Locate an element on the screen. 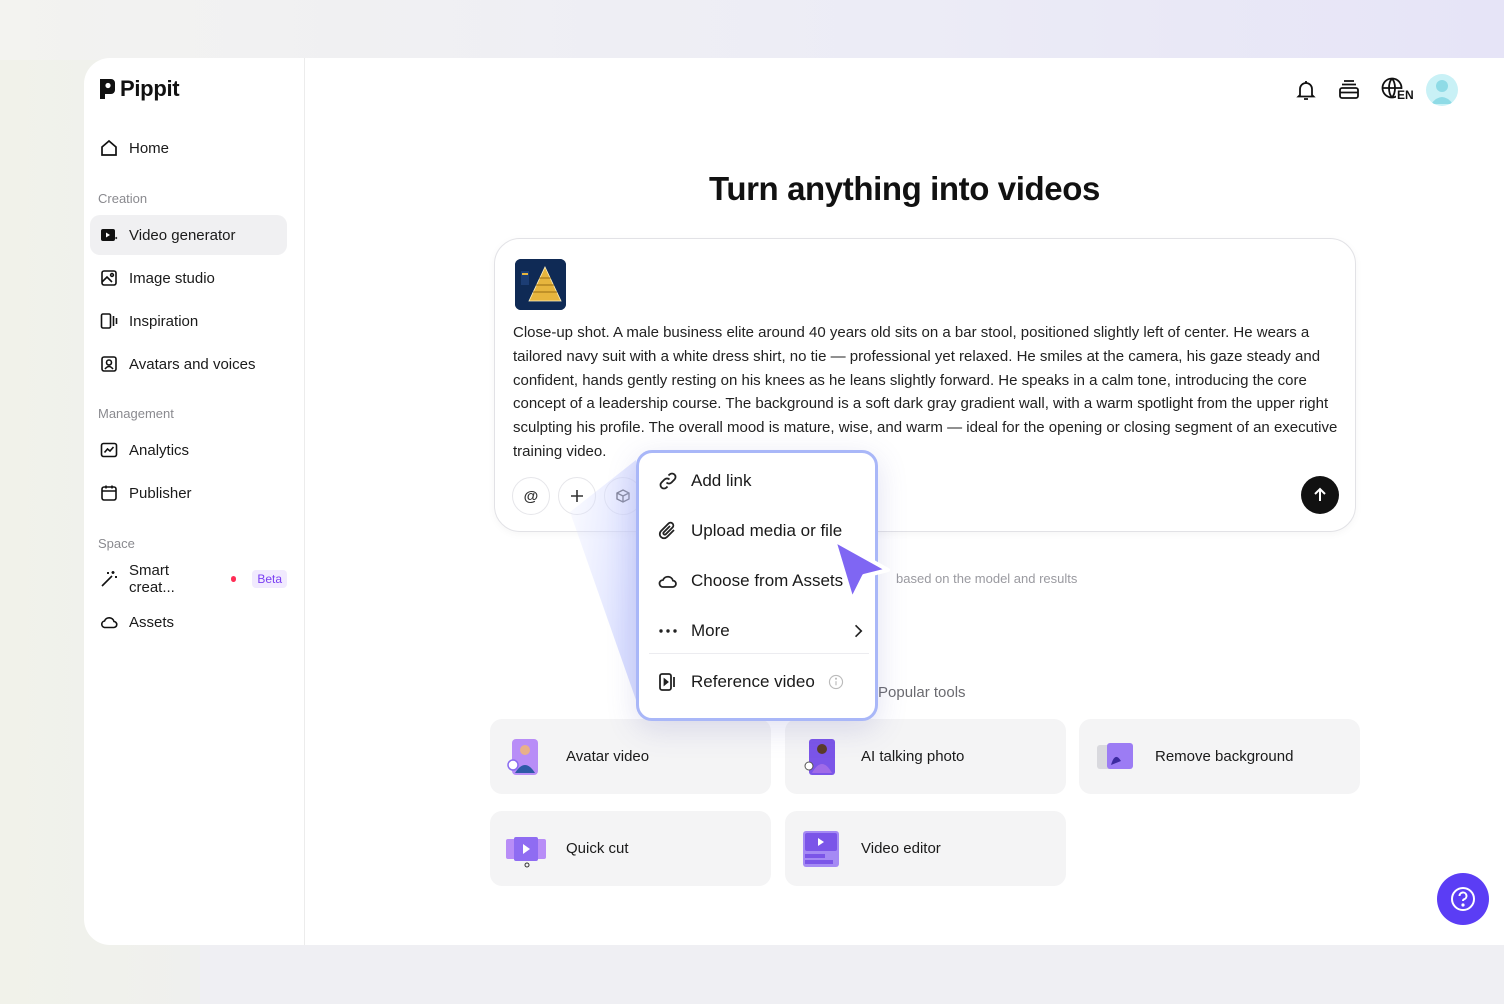 The width and height of the screenshot is (1504, 1004). sidebar-item-video-generator: Video generator is located at coordinates (188, 235).